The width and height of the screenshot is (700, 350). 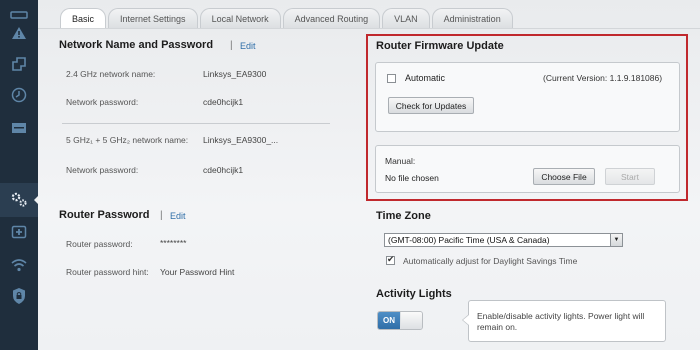 What do you see at coordinates (331, 18) in the screenshot?
I see `tab-advanced-routing: Advanced Routing` at bounding box center [331, 18].